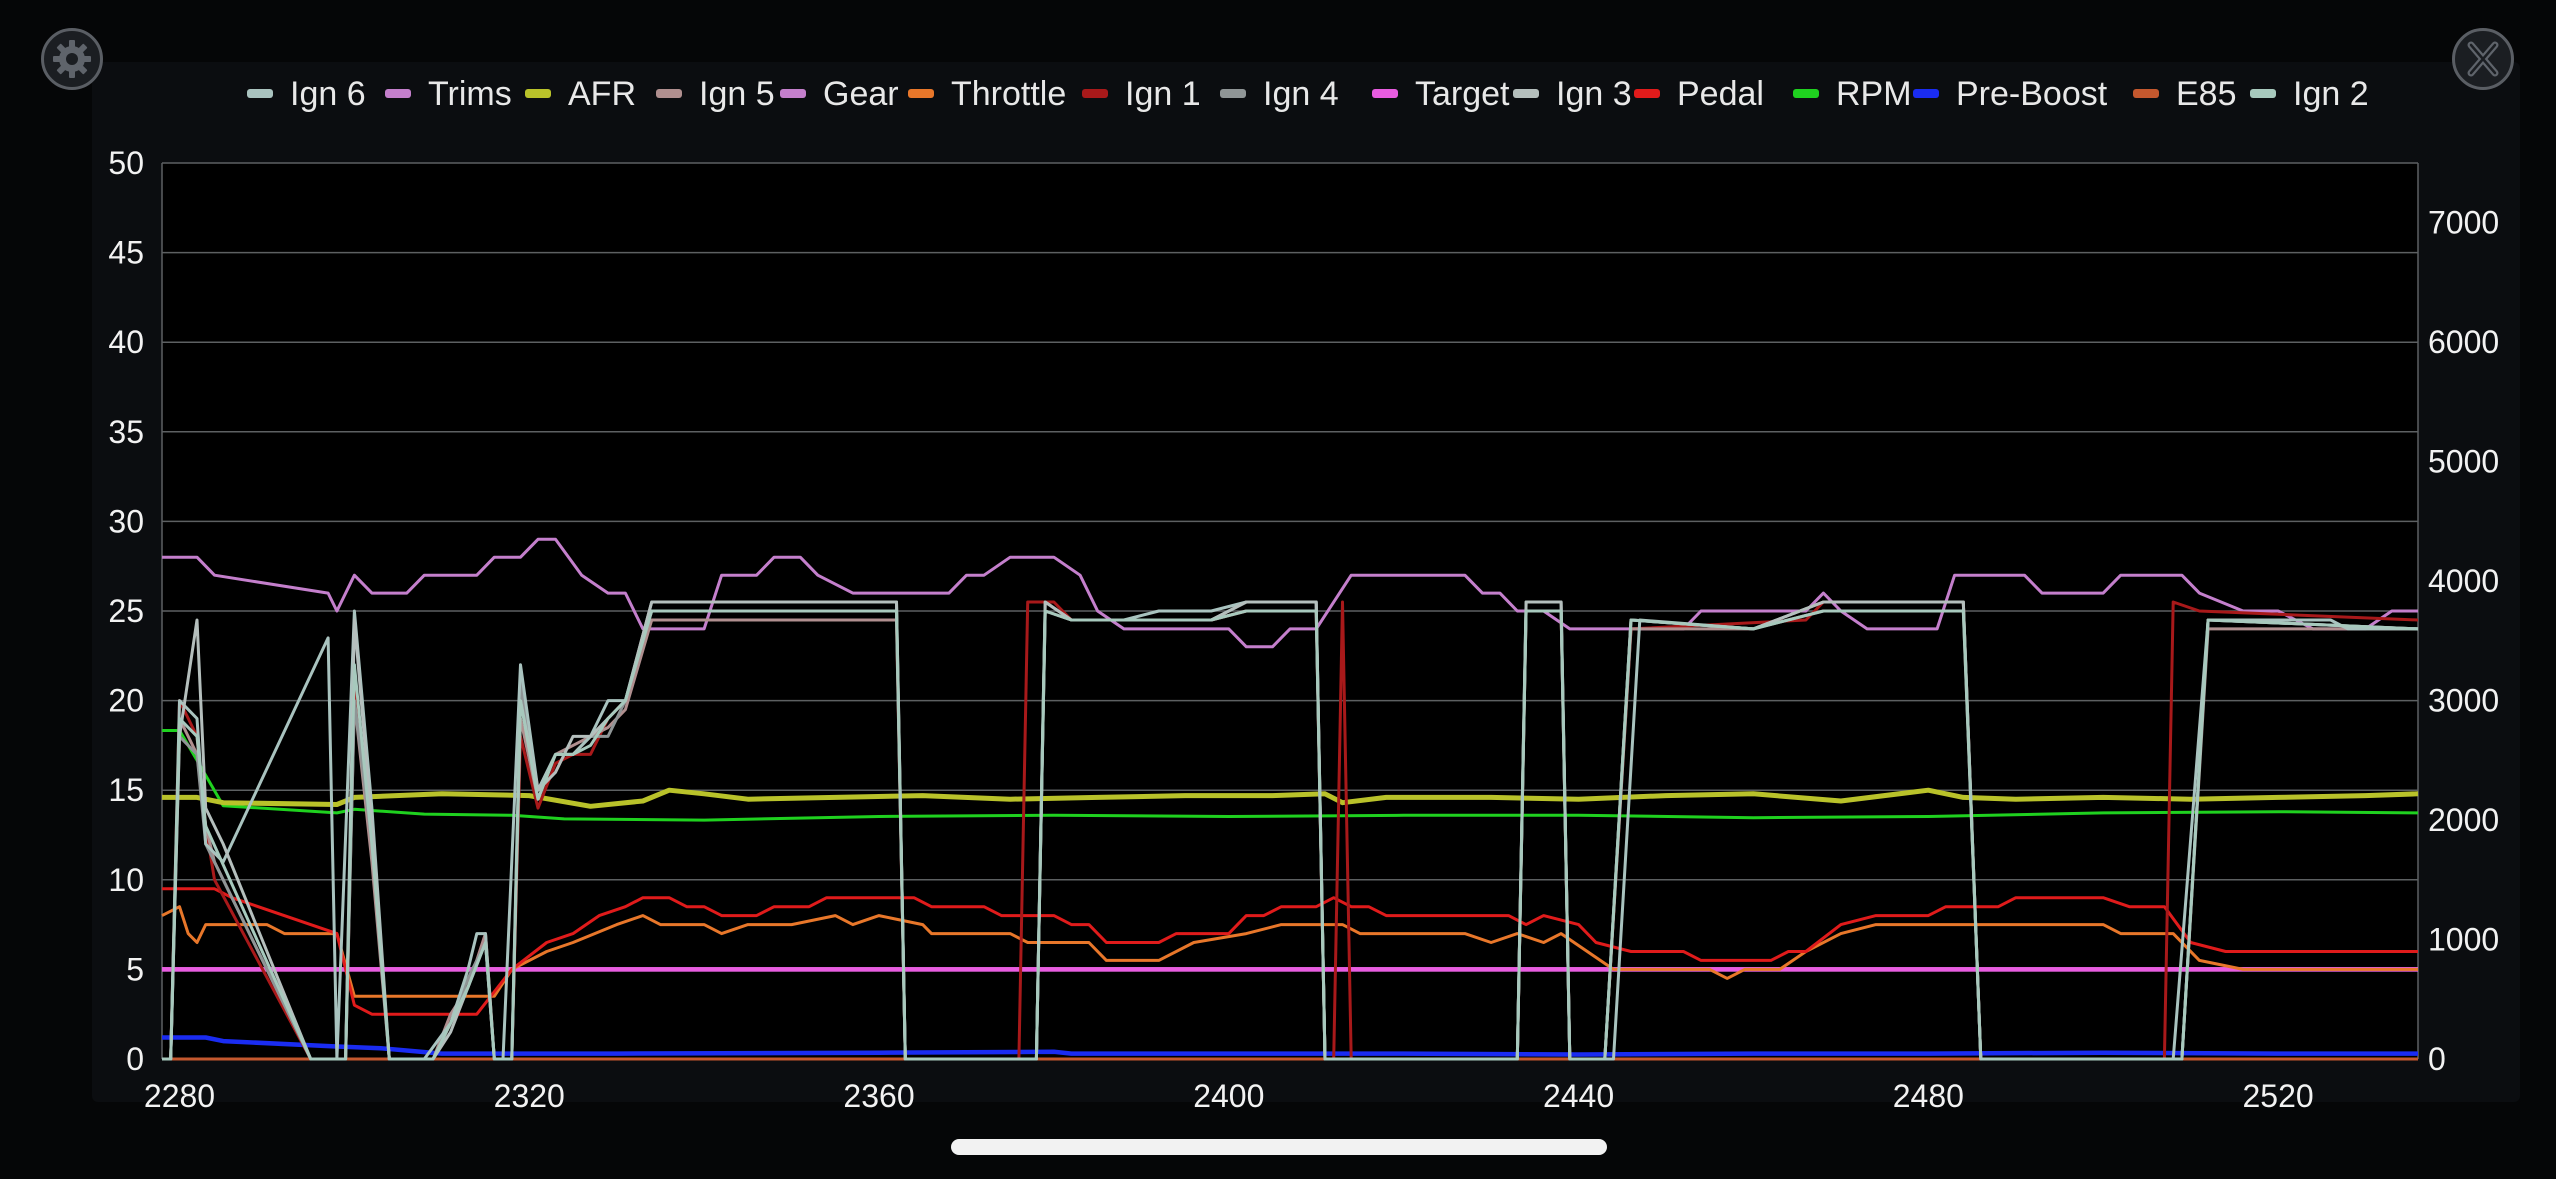 Image resolution: width=2556 pixels, height=1179 pixels. Describe the element at coordinates (470, 94) in the screenshot. I see `legend-label: Trims` at that location.